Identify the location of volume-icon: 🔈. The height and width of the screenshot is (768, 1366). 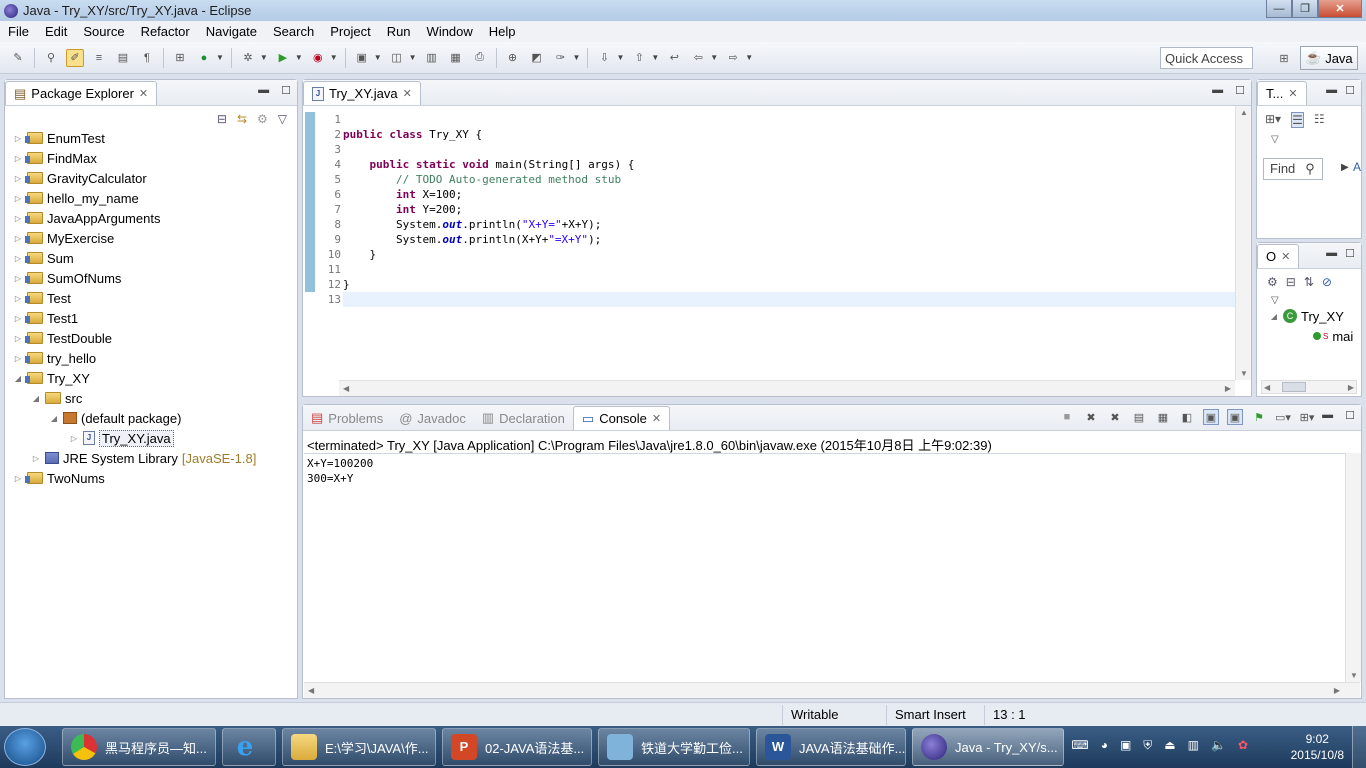
(1218, 745).